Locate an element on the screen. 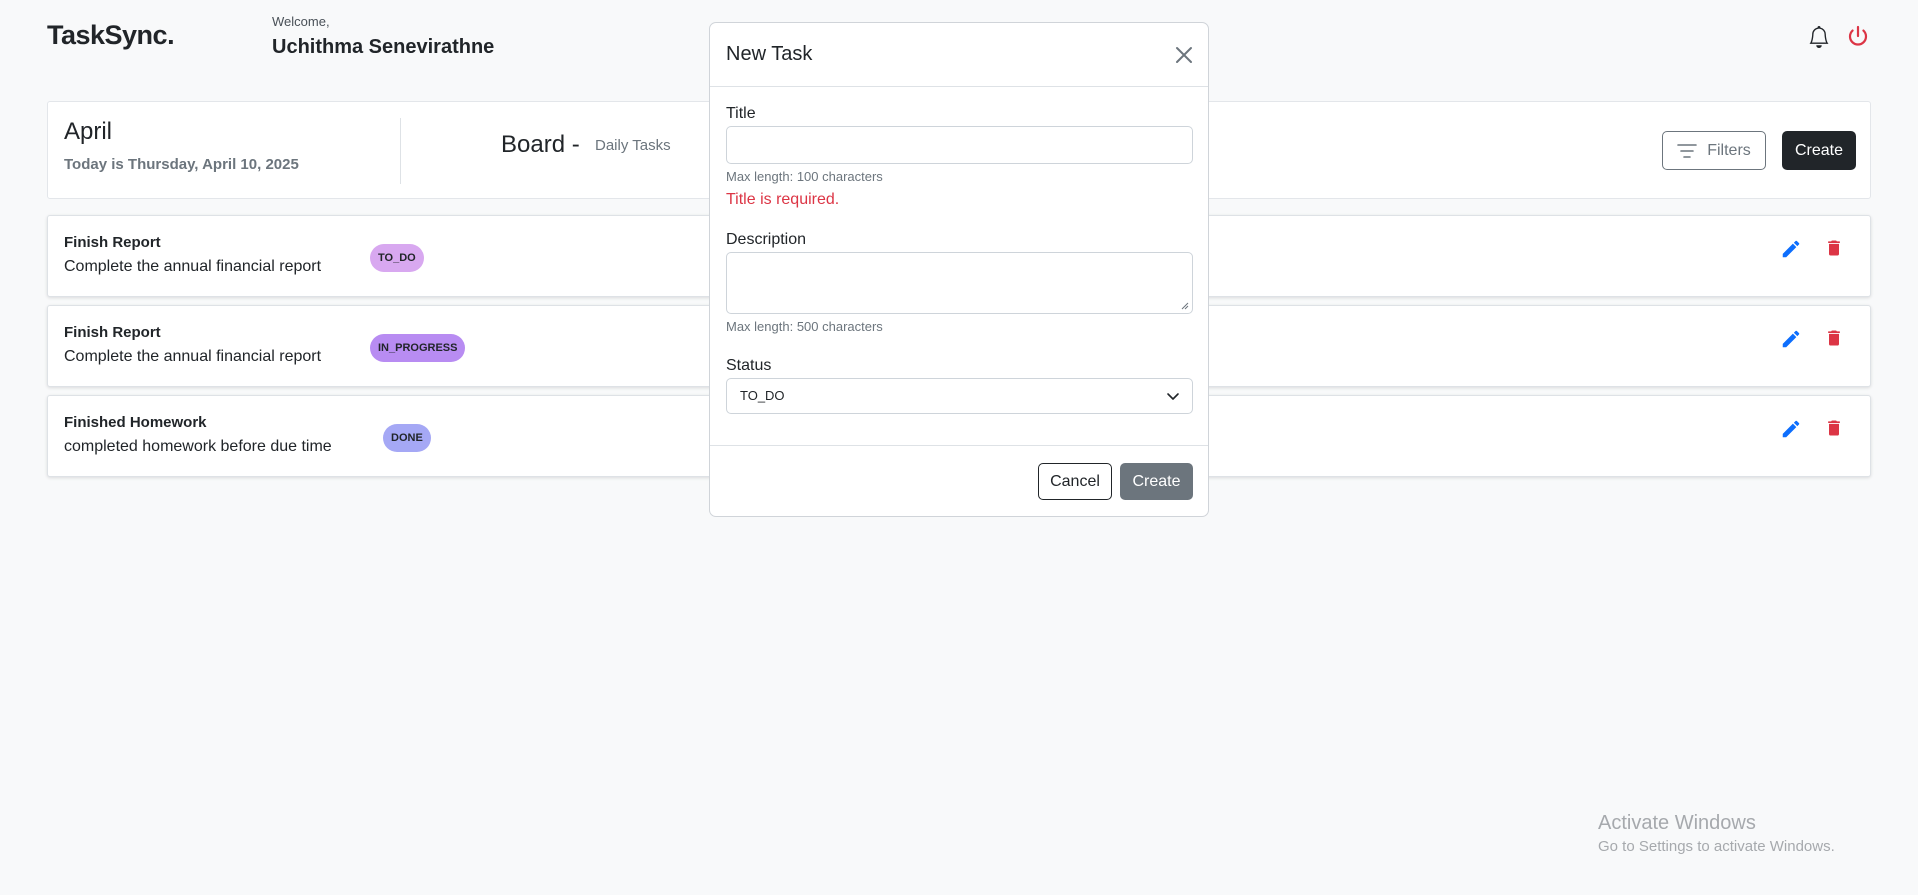 This screenshot has height=895, width=1918. app-logo: TaskSync. is located at coordinates (111, 35).